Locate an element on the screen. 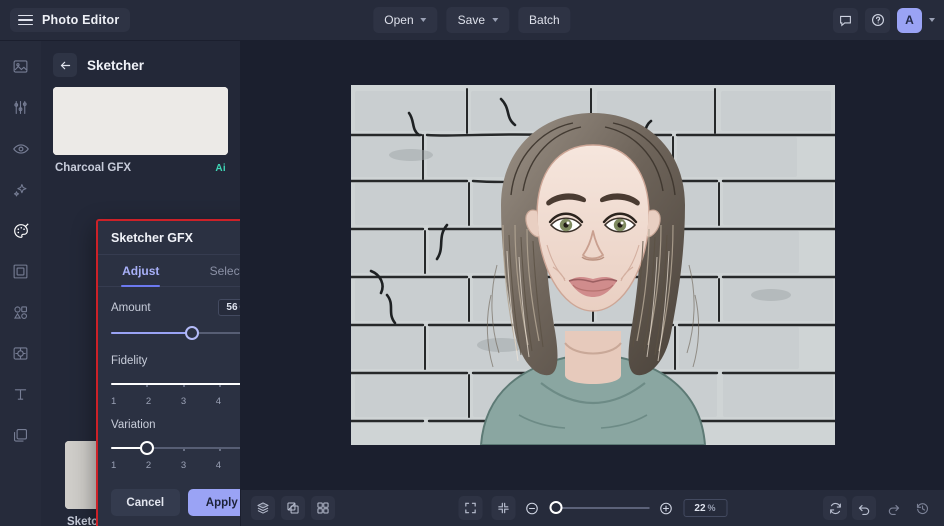 This screenshot has height=526, width=944. dialog-title: Sketcher GFX is located at coordinates (152, 238).